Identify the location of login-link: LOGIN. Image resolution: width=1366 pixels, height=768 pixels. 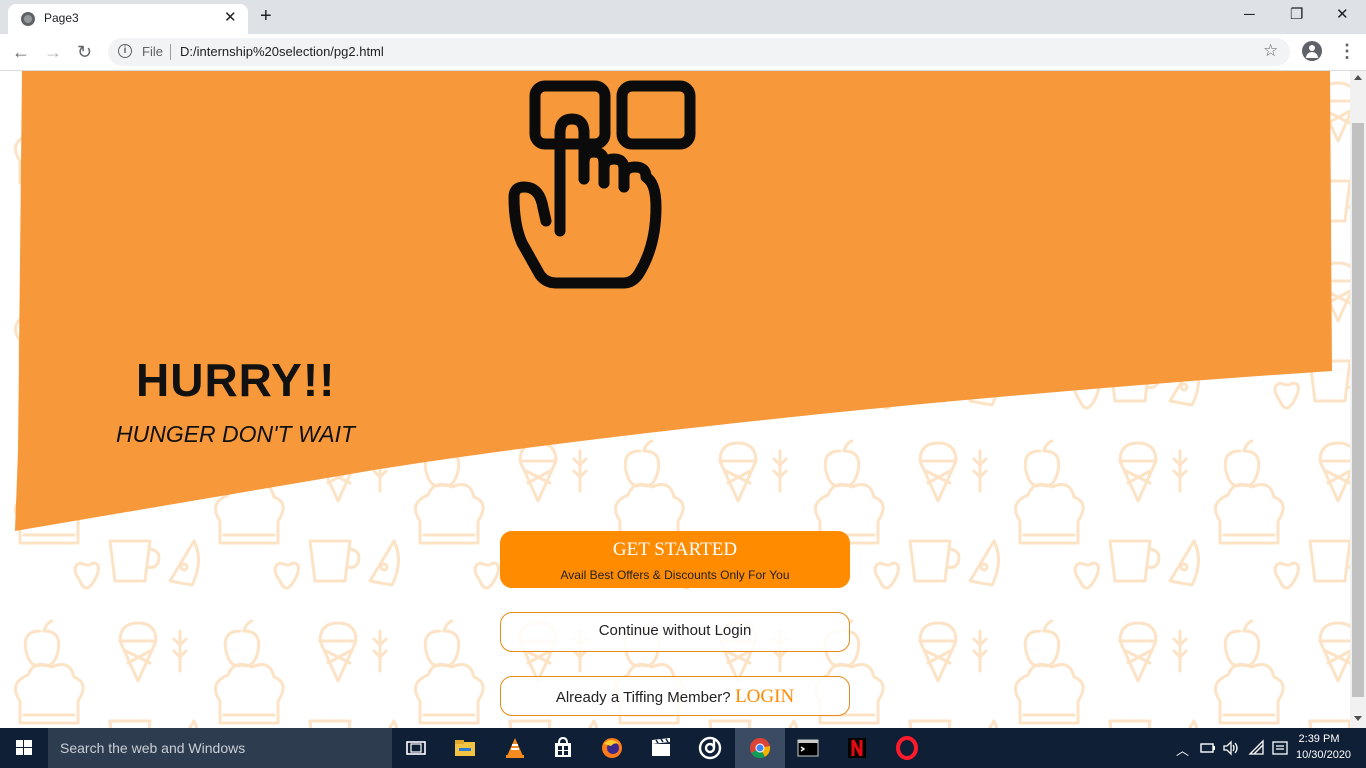
(764, 696).